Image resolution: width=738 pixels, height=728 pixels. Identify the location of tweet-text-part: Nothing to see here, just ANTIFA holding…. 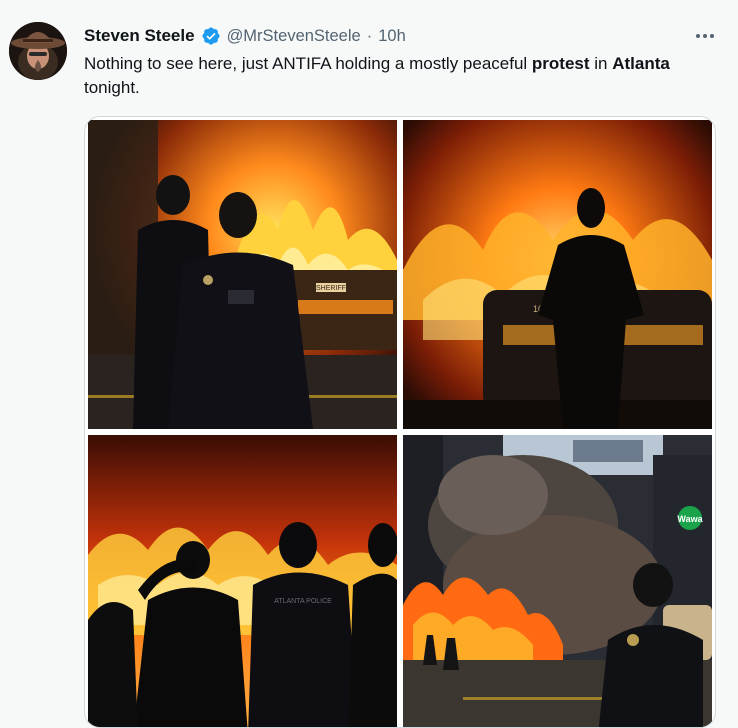
(308, 63).